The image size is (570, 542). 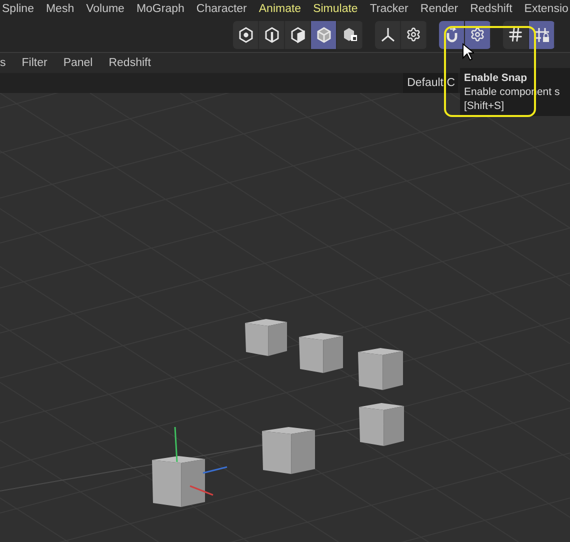 What do you see at coordinates (387, 35) in the screenshot?
I see `axis-icon` at bounding box center [387, 35].